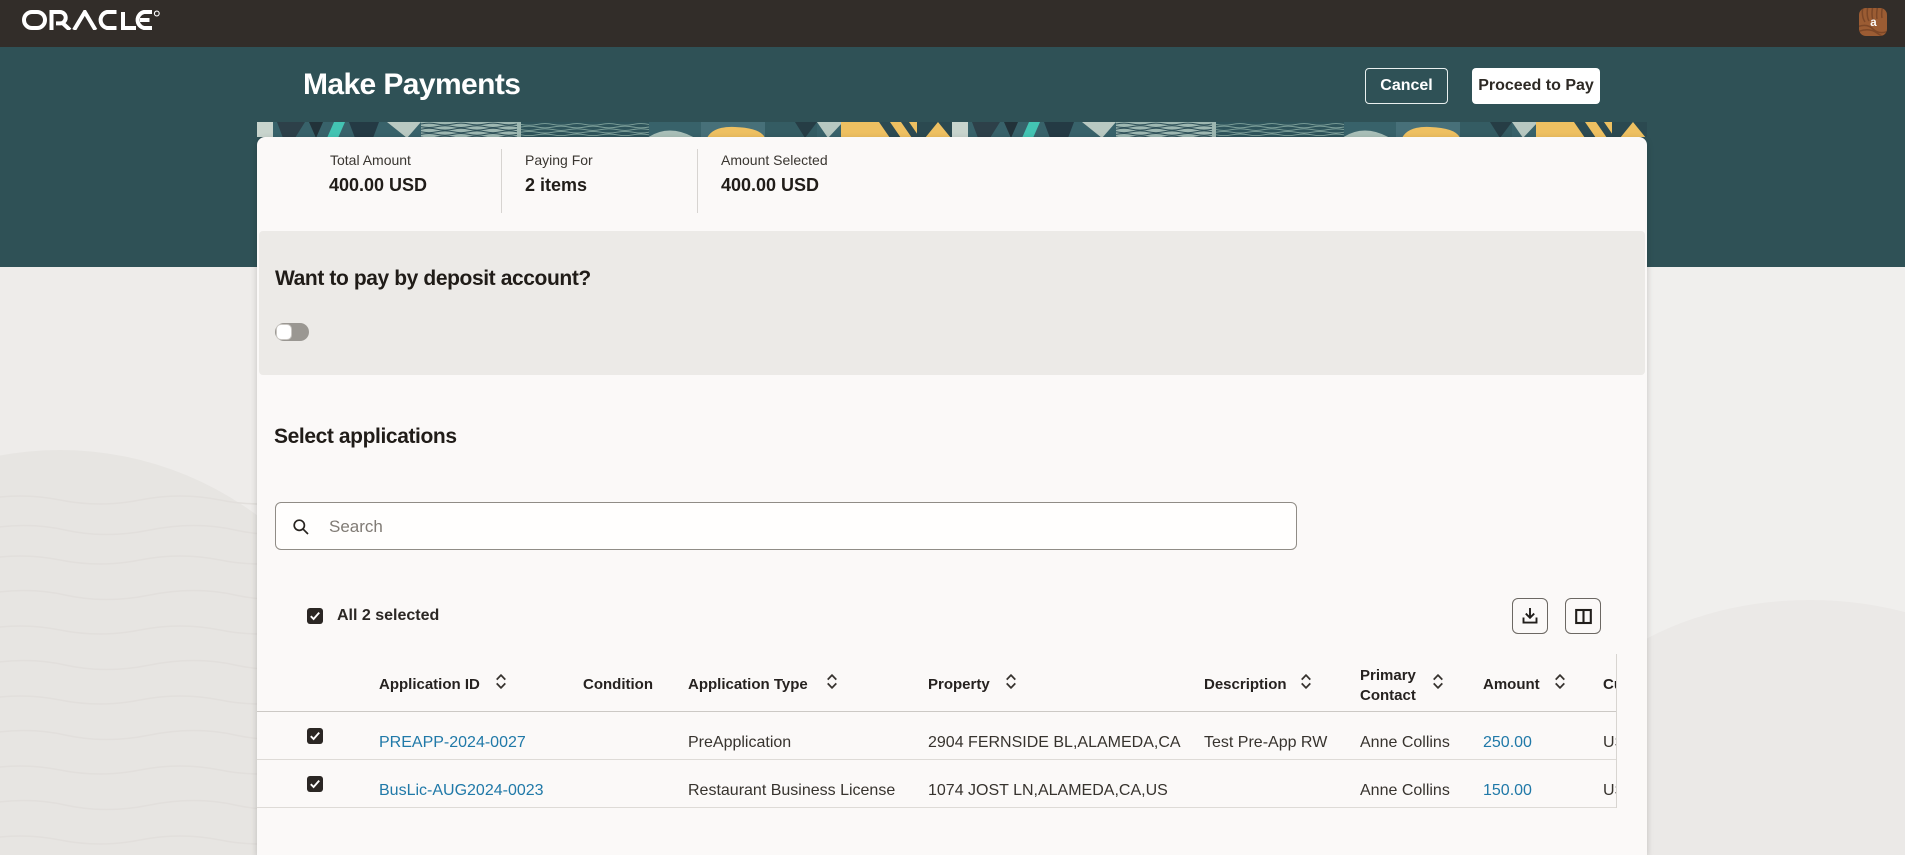 This screenshot has height=855, width=1905. What do you see at coordinates (1873, 23) in the screenshot?
I see `svg-text: a` at bounding box center [1873, 23].